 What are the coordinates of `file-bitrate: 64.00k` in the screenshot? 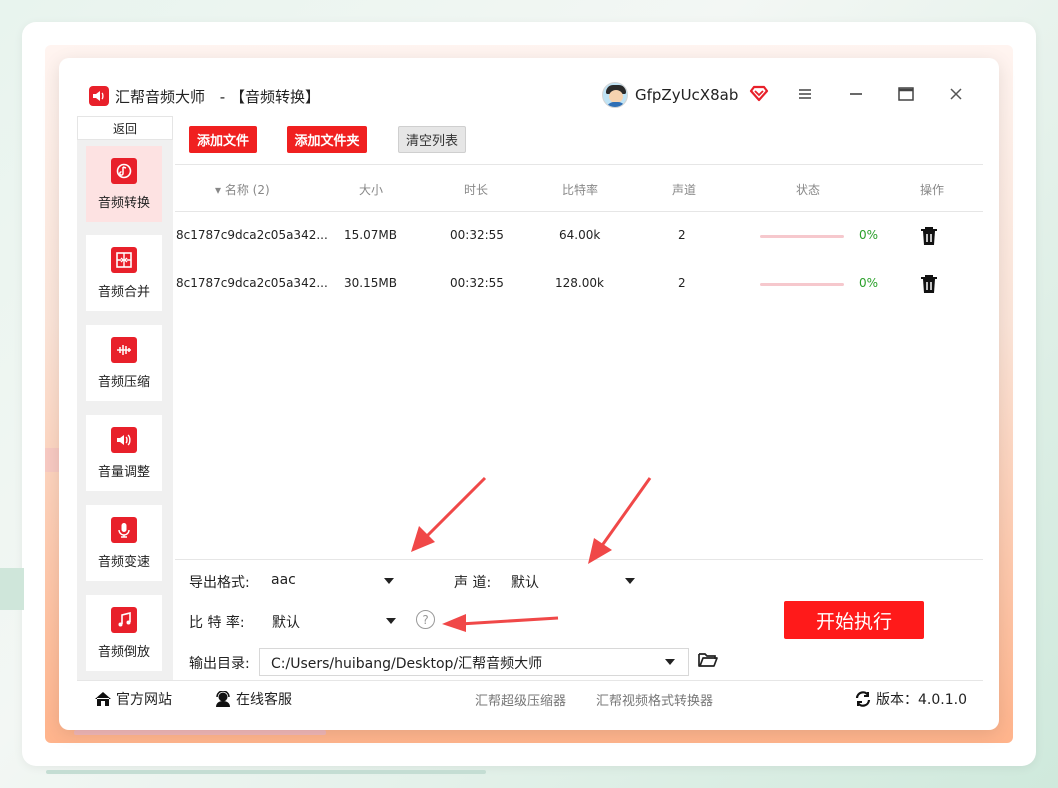 It's located at (580, 235).